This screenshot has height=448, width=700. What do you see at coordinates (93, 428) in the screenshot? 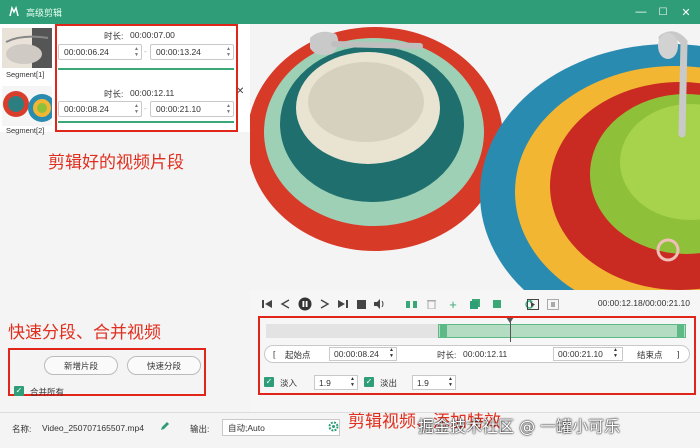
I see `file-name: Video_250707165507.mp4` at bounding box center [93, 428].